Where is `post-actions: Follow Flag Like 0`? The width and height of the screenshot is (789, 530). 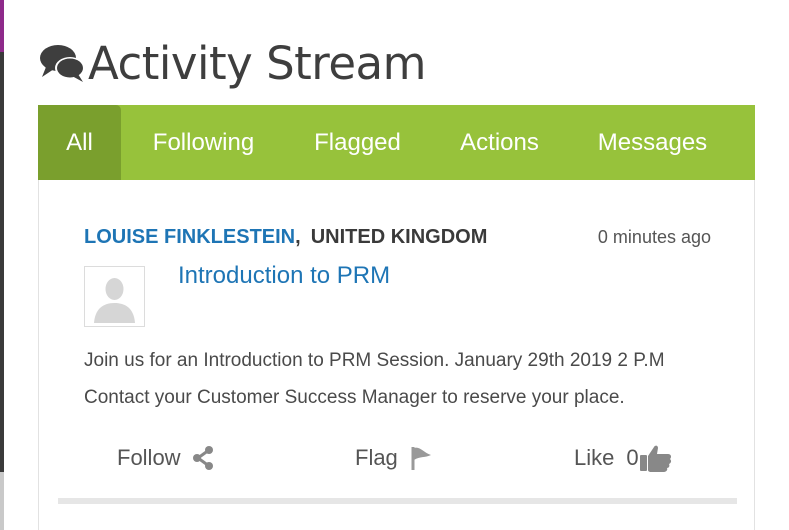
post-actions: Follow Flag Like 0 is located at coordinates (409, 458).